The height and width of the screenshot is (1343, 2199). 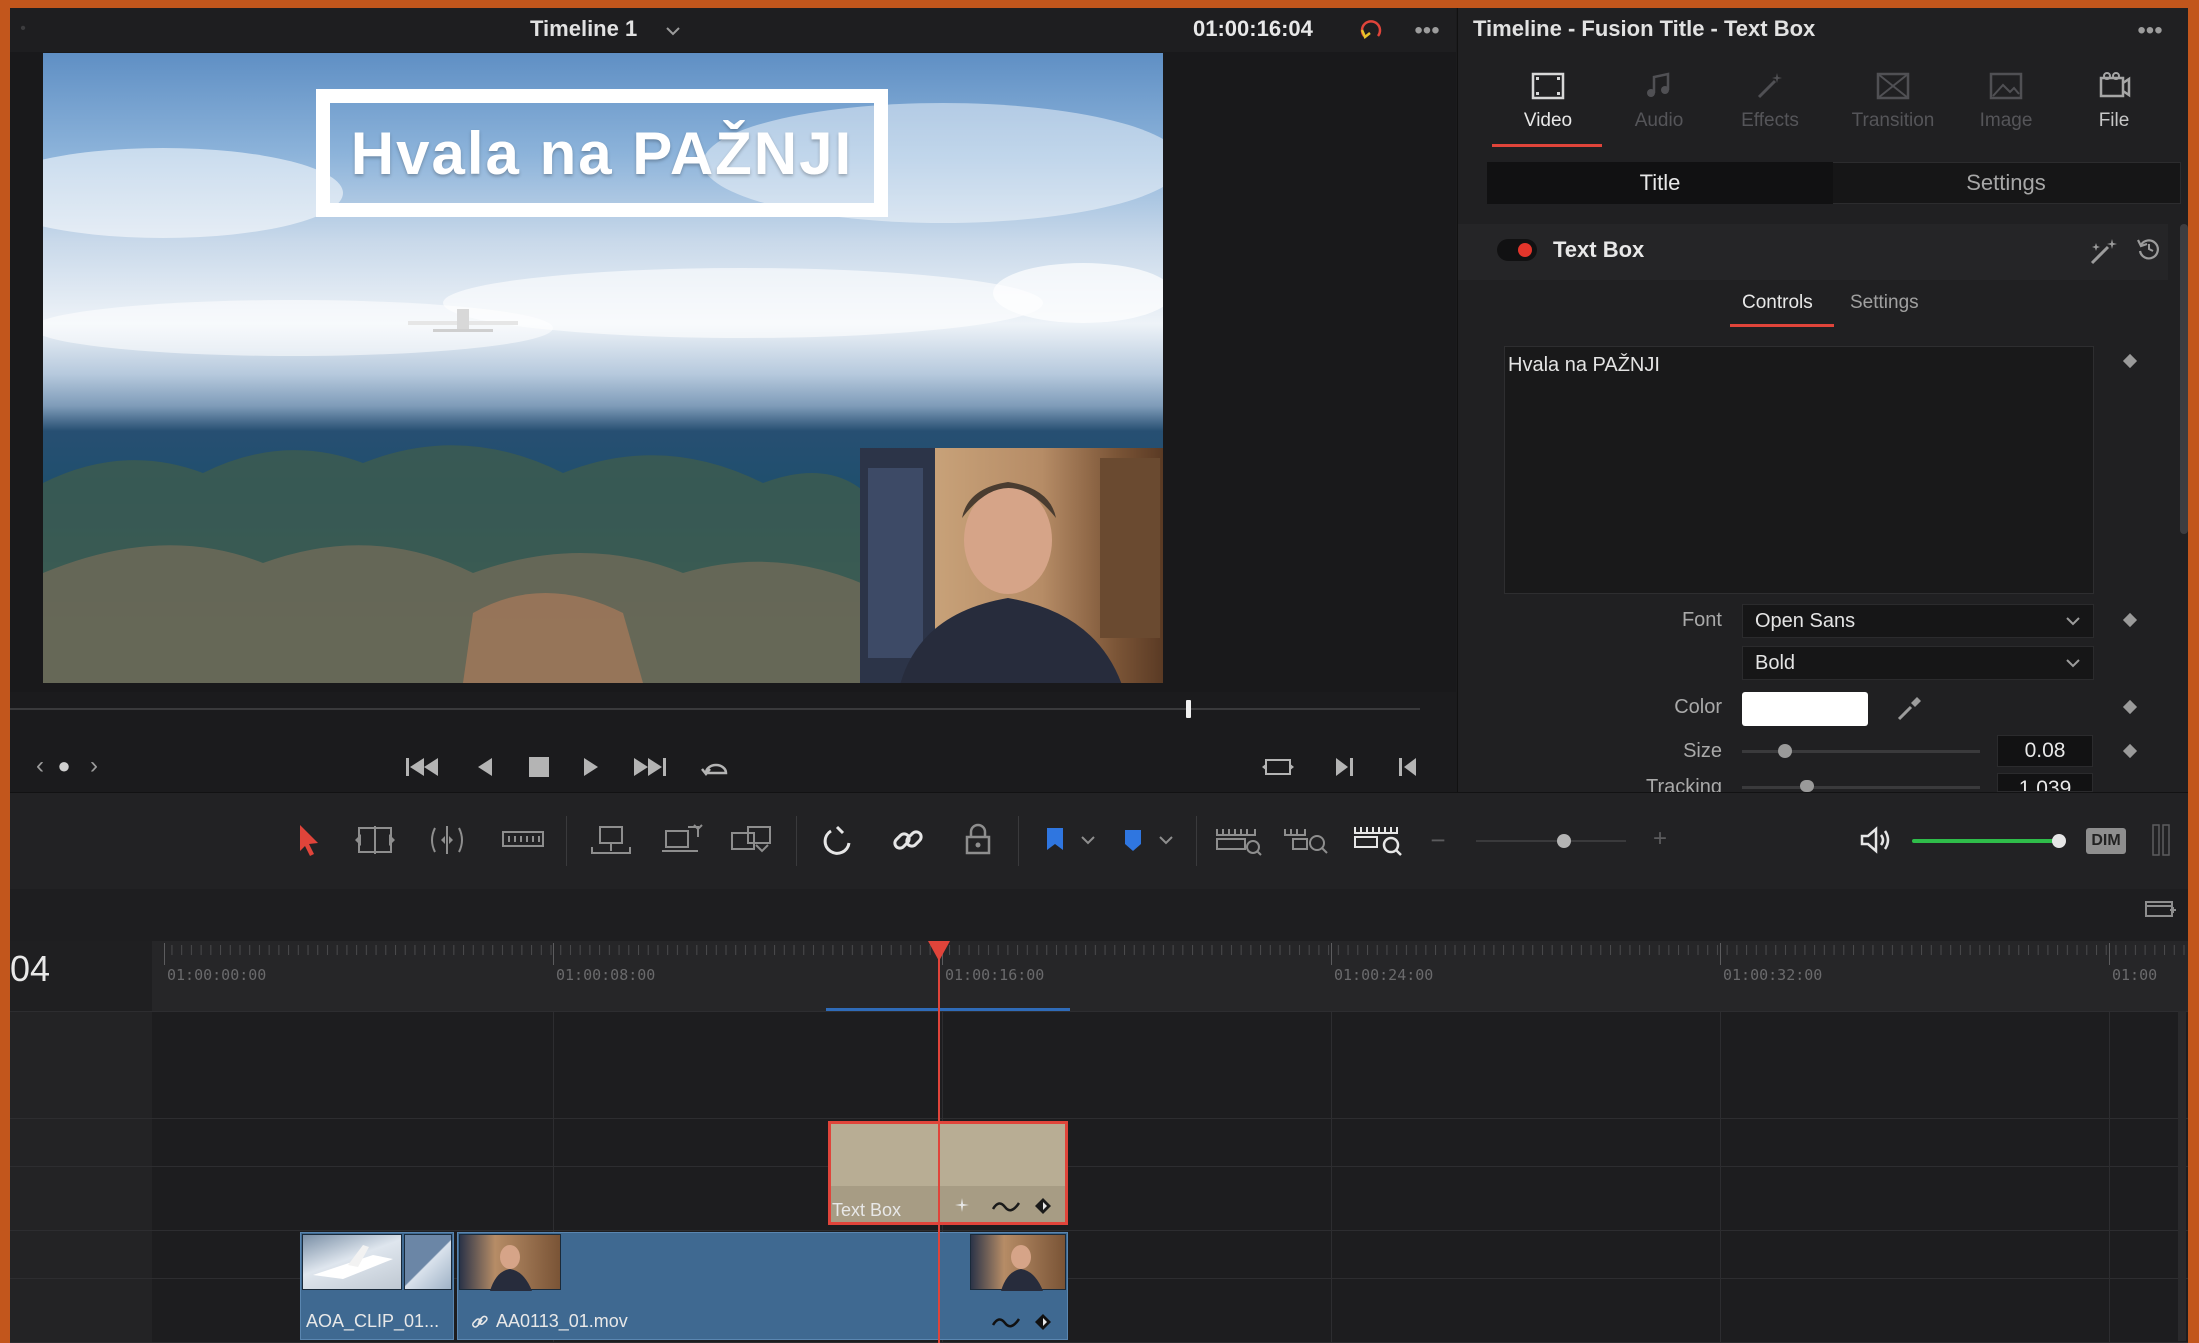 I want to click on tab-image: Image, so click(x=2006, y=94).